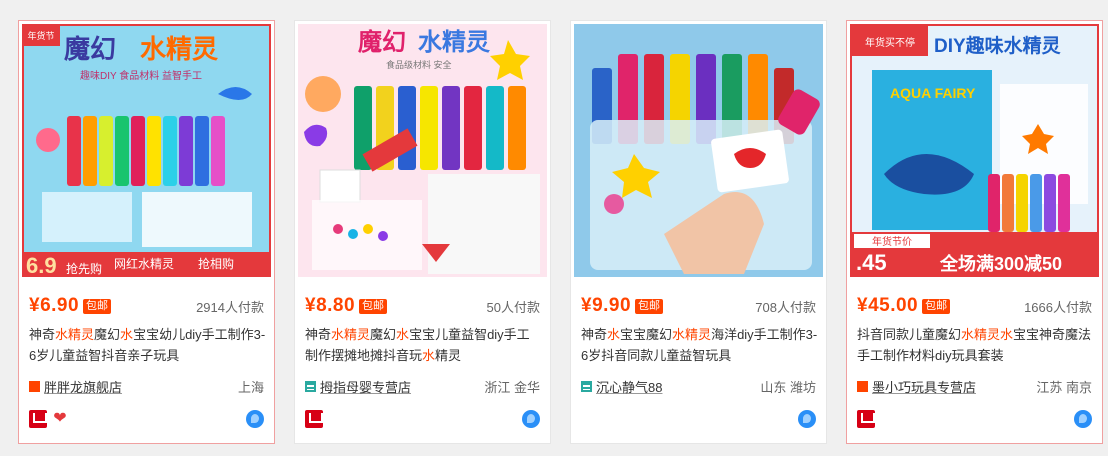 This screenshot has width=1108, height=456. I want to click on banner: 全场满300减50, so click(1000, 263).